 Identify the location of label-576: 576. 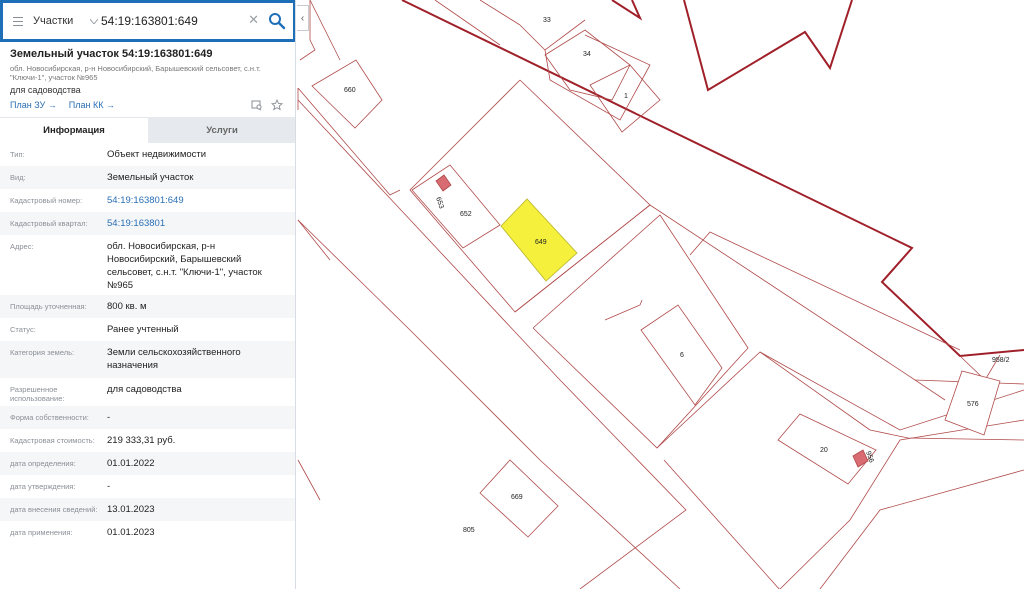
(973, 404).